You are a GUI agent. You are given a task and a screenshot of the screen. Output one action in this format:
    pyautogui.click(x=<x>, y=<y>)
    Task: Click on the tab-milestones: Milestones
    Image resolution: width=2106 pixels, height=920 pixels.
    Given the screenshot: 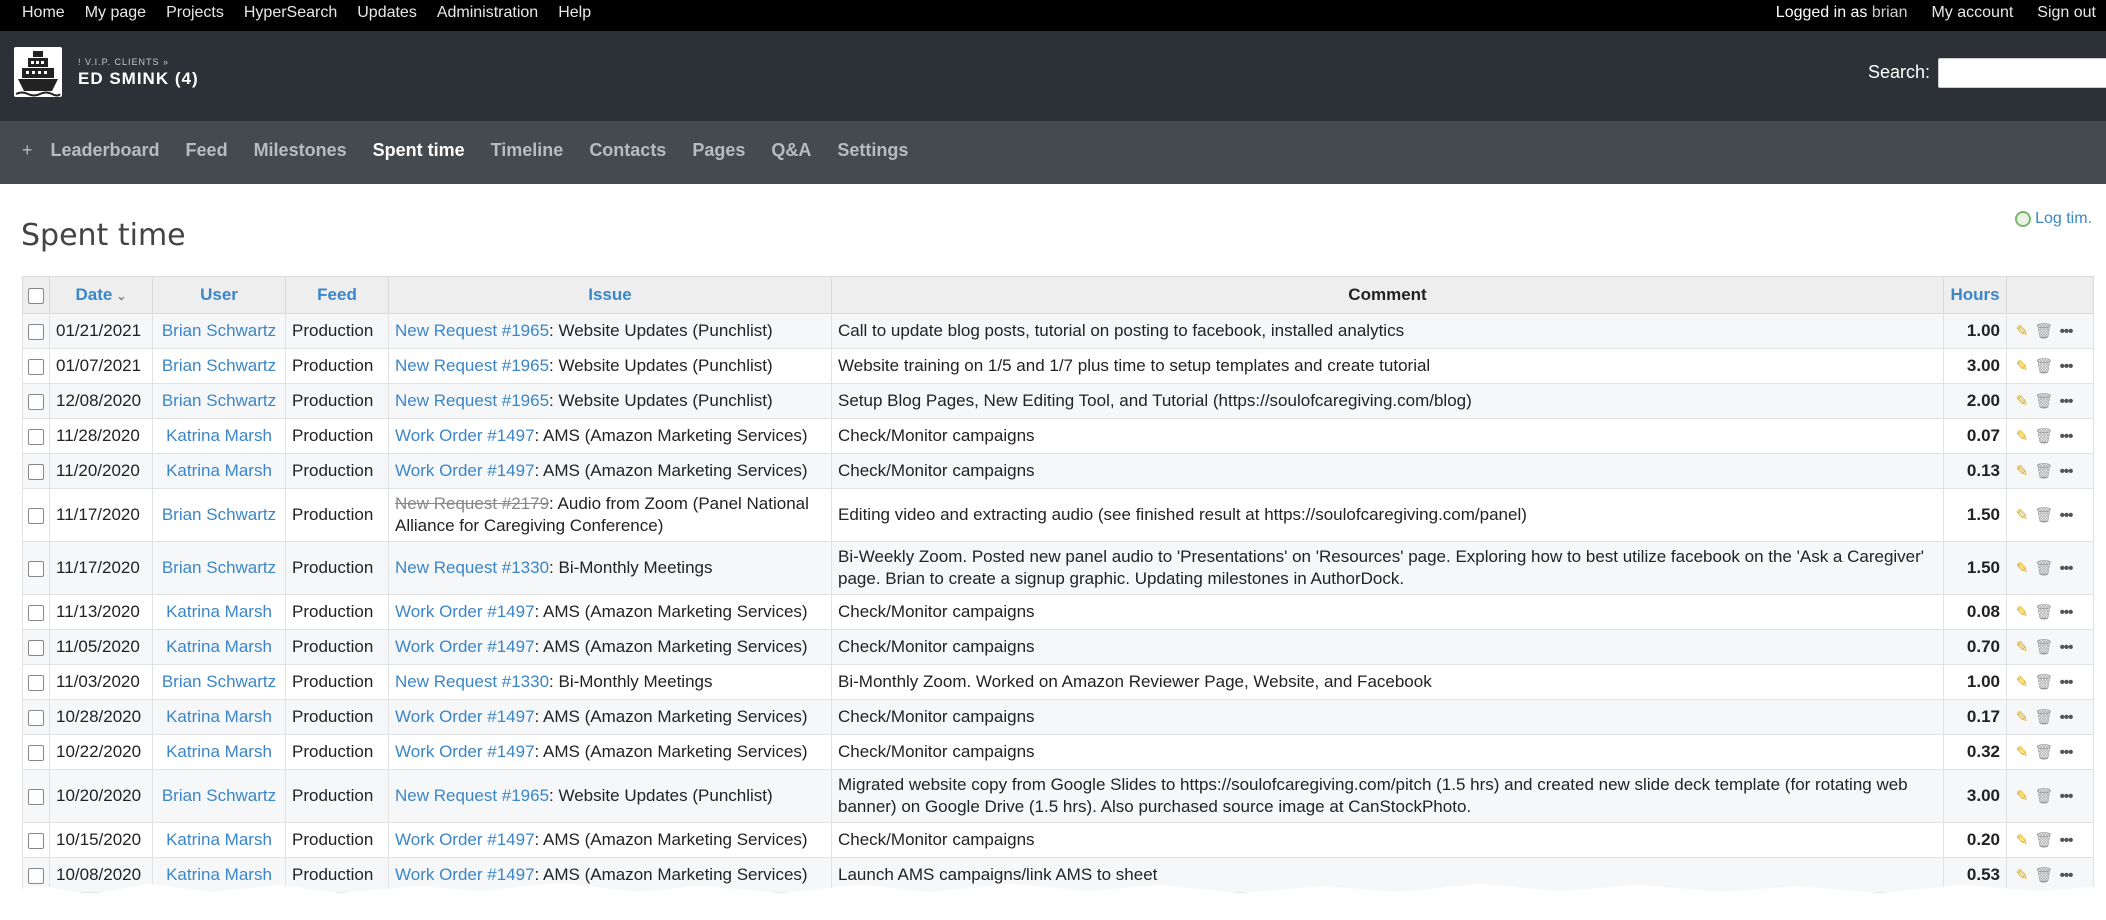 What is the action you would take?
    pyautogui.click(x=300, y=150)
    